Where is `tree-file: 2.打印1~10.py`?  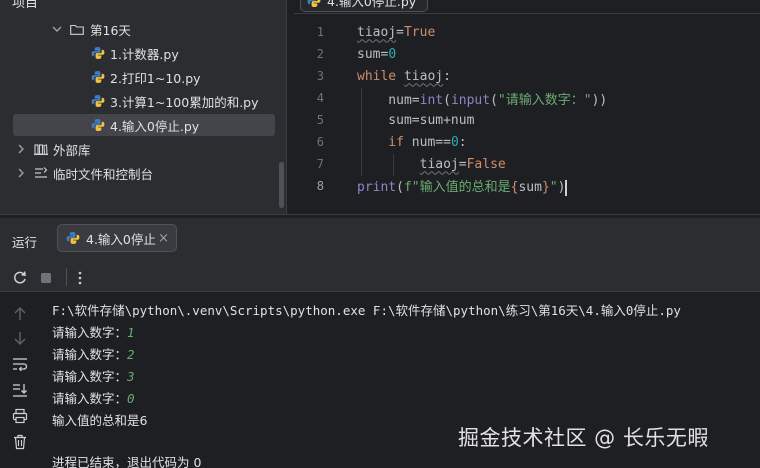 tree-file: 2.打印1~10.py is located at coordinates (146, 77).